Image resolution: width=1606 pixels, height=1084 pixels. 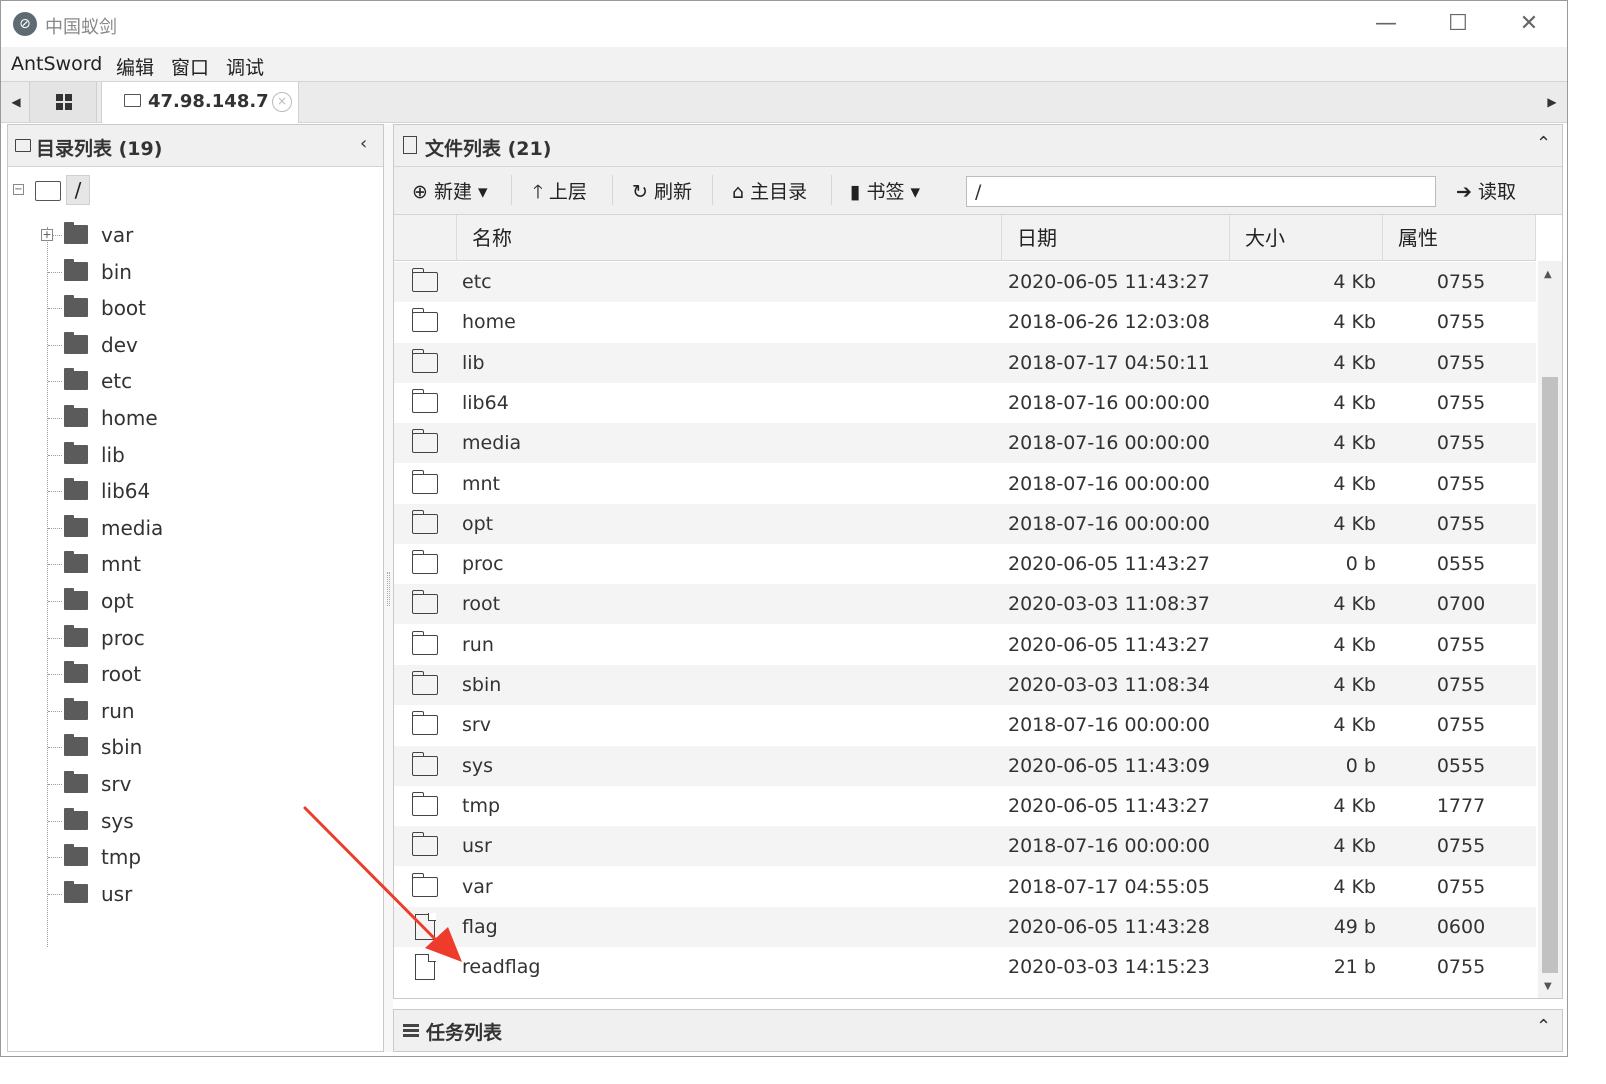 I want to click on scroll-down-icon: ▼, so click(x=1548, y=986).